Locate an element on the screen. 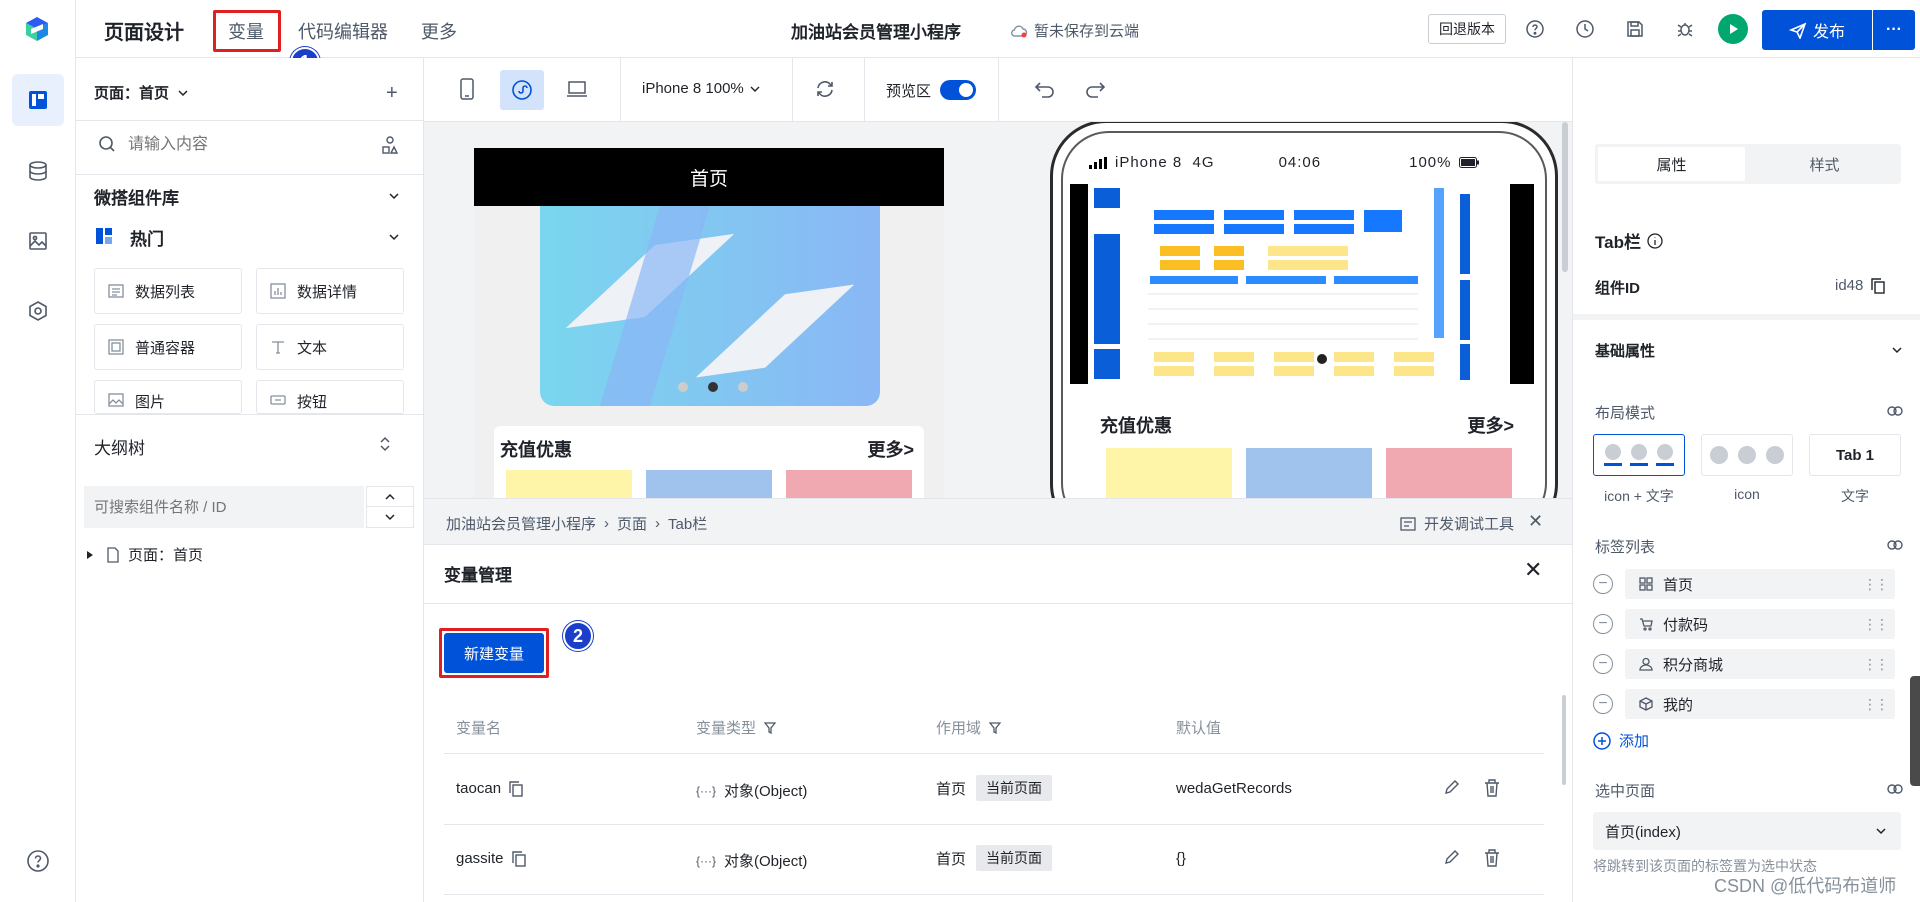 This screenshot has width=1920, height=902. redo-icon is located at coordinates (1095, 89).